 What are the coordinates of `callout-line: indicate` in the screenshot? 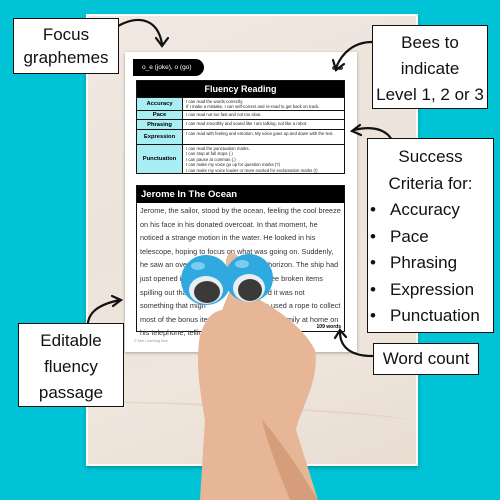 It's located at (430, 68).